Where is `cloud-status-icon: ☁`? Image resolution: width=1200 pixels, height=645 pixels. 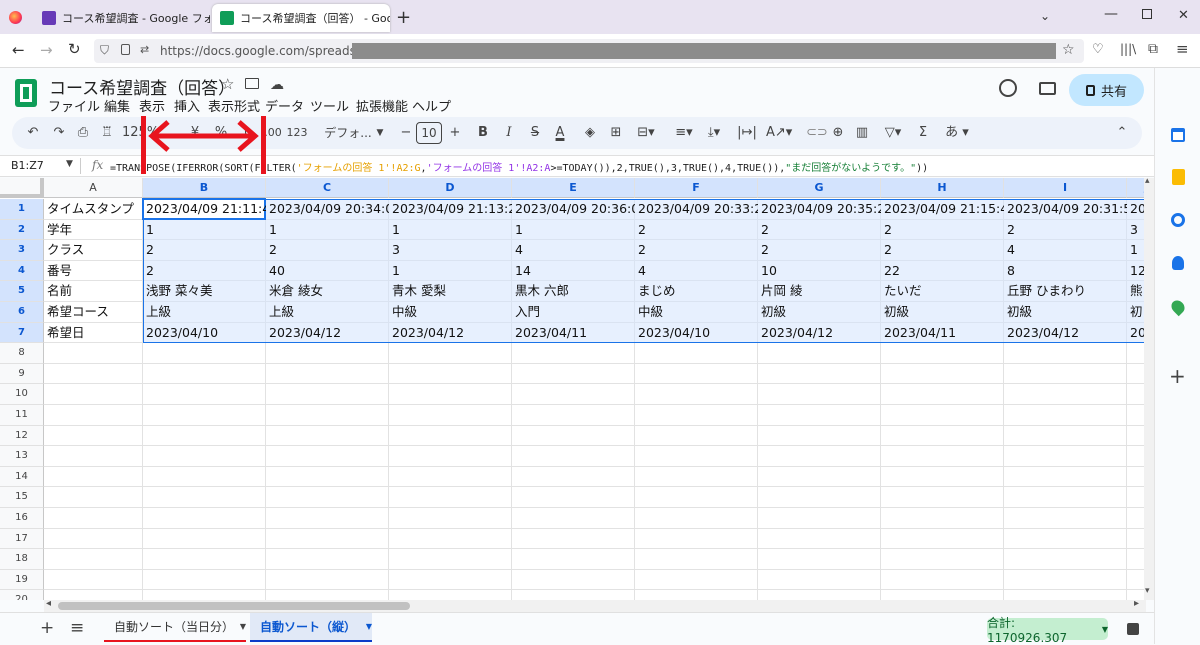
cloud-status-icon: ☁ is located at coordinates (277, 85).